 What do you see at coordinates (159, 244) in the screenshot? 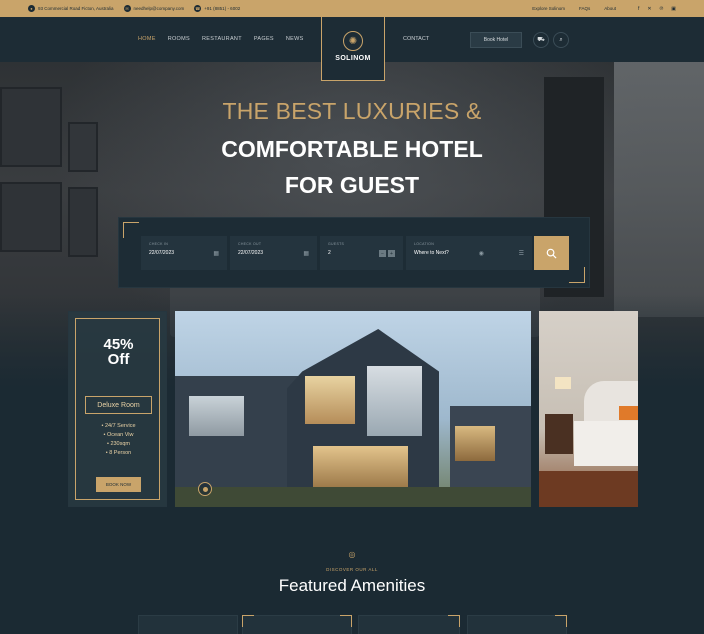
I see `checkin-label: CHECK IN` at bounding box center [159, 244].